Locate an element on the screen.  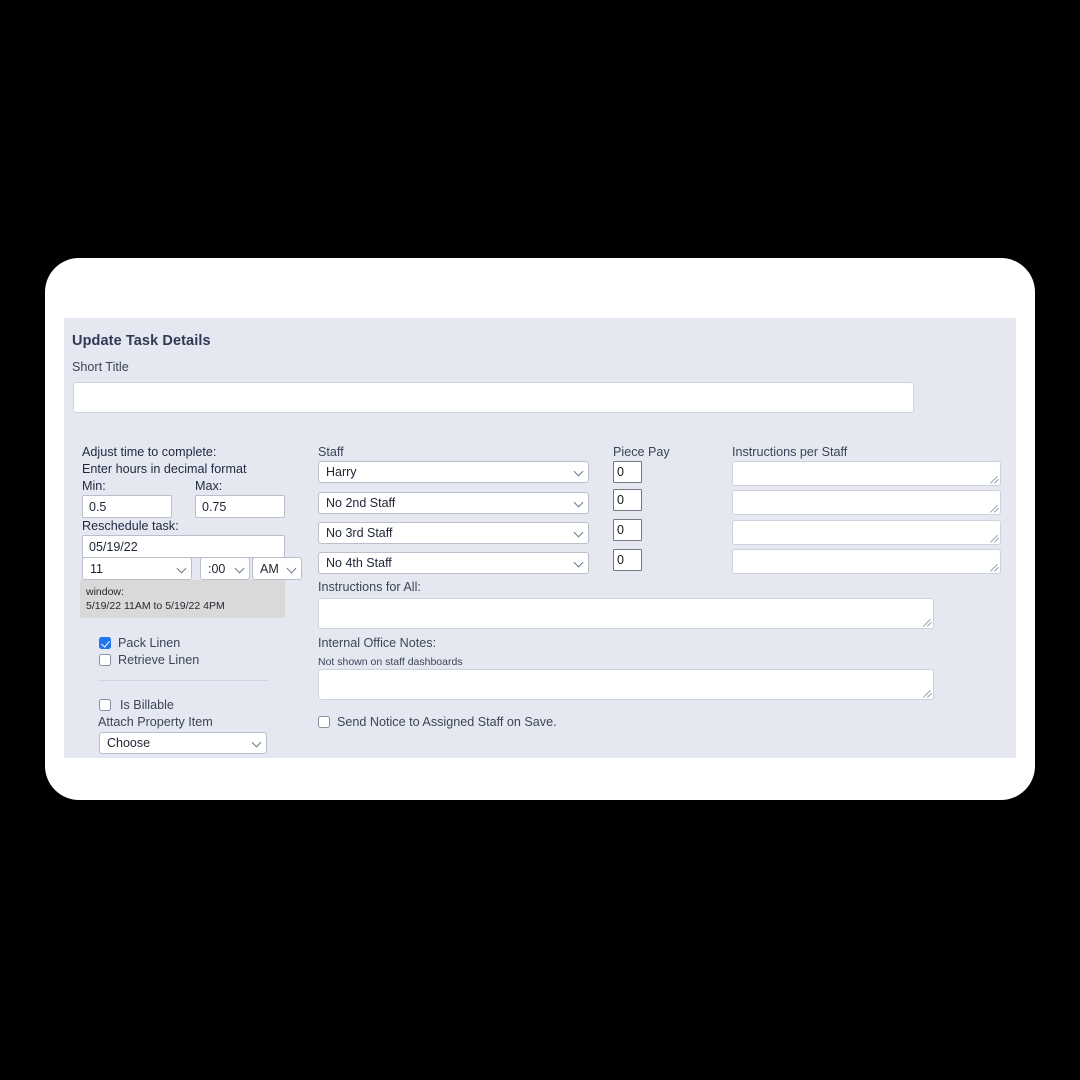
min-hours-input is located at coordinates (127, 506).